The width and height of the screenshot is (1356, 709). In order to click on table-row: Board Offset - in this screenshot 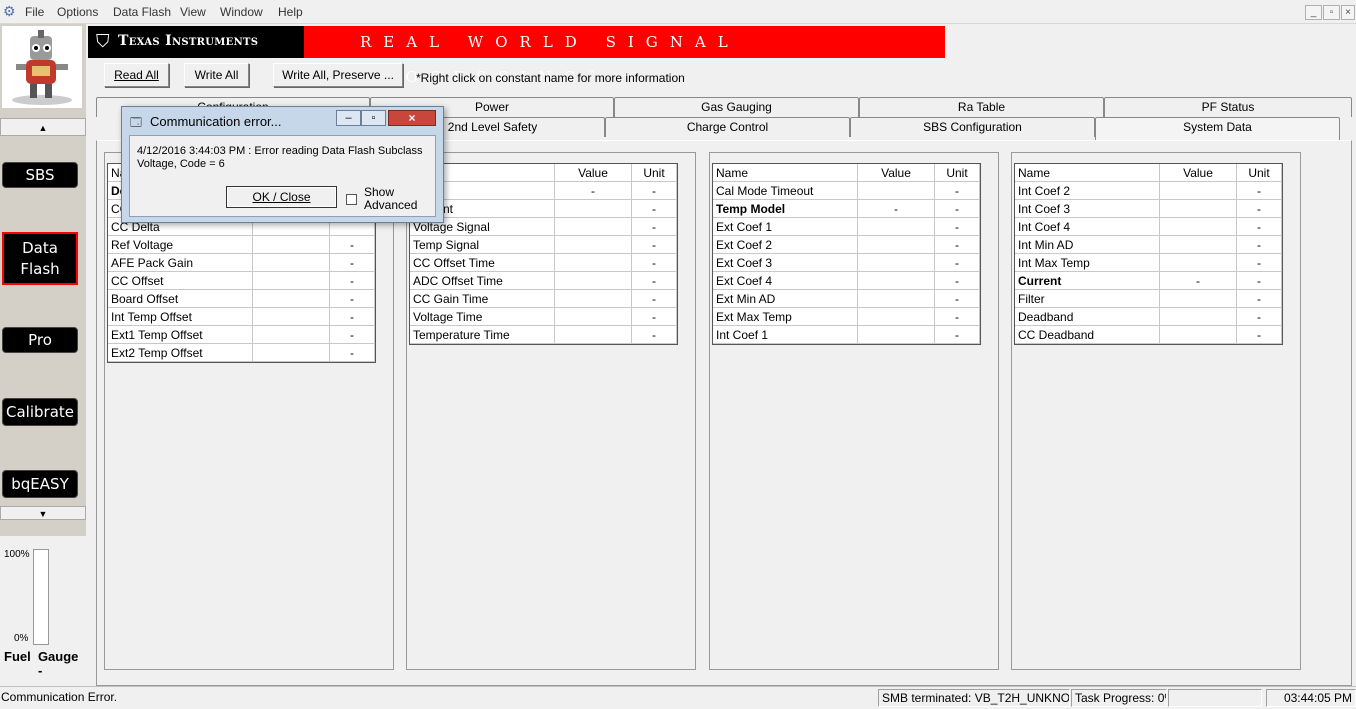, I will do `click(241, 299)`.